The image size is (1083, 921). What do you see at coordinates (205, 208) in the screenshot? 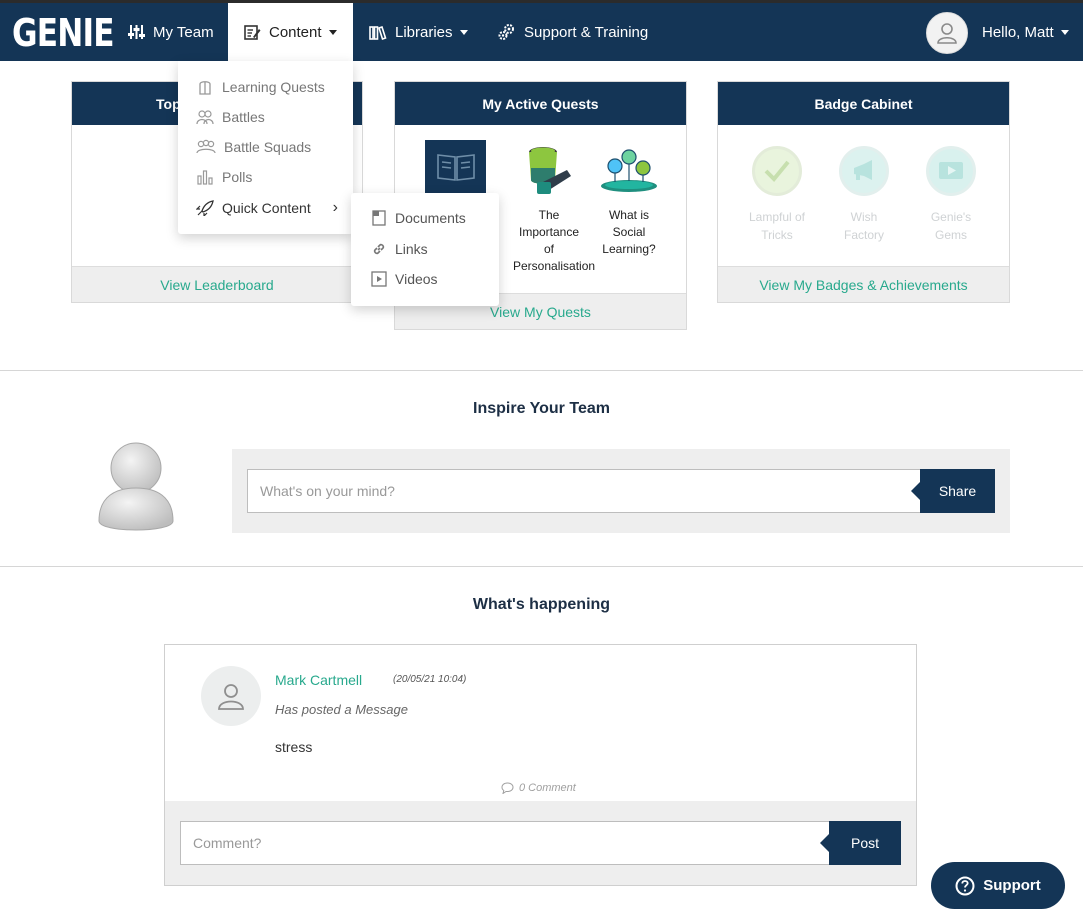
I see `rocket-icon` at bounding box center [205, 208].